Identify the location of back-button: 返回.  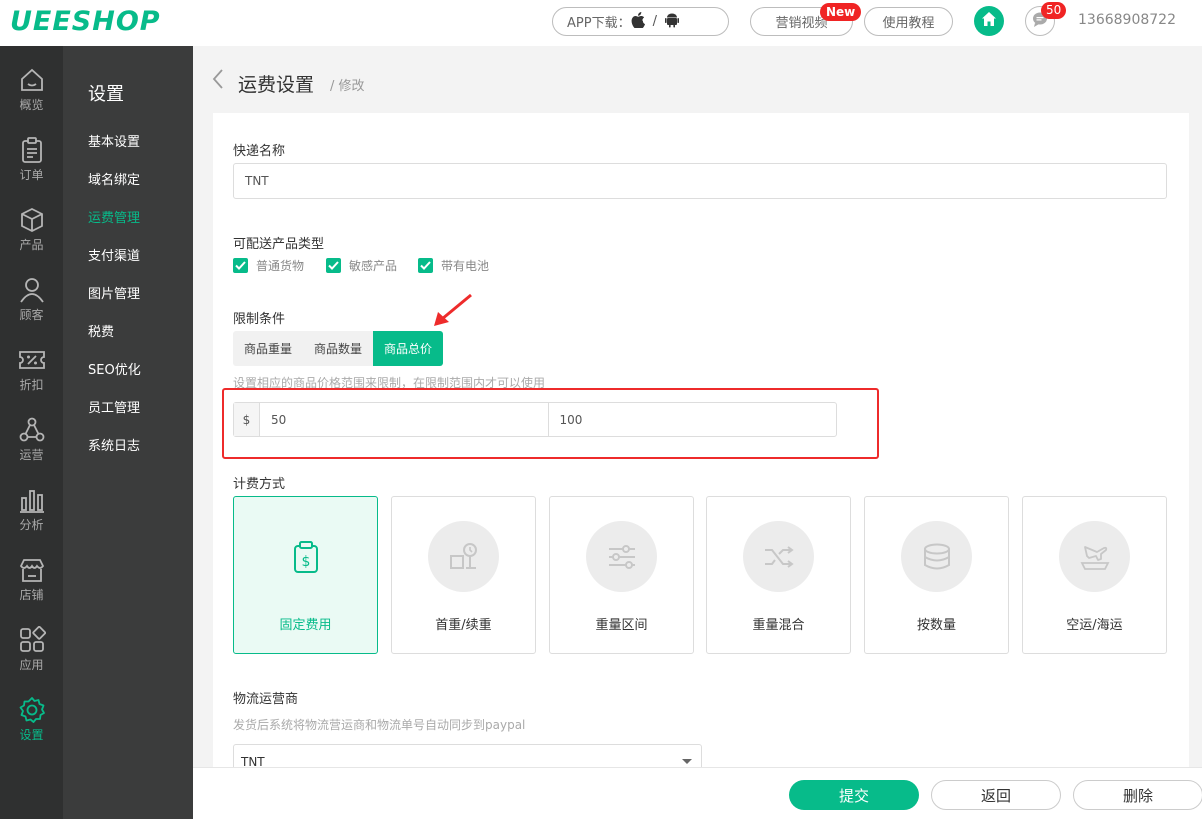
(996, 795).